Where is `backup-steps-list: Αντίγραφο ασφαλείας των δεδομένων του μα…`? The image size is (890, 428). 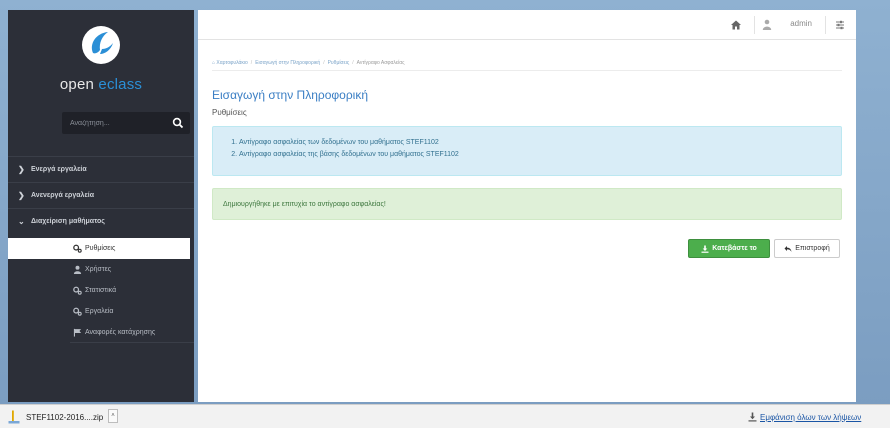 backup-steps-list: Αντίγραφο ασφαλείας των δεδομένων του μα… is located at coordinates (349, 149).